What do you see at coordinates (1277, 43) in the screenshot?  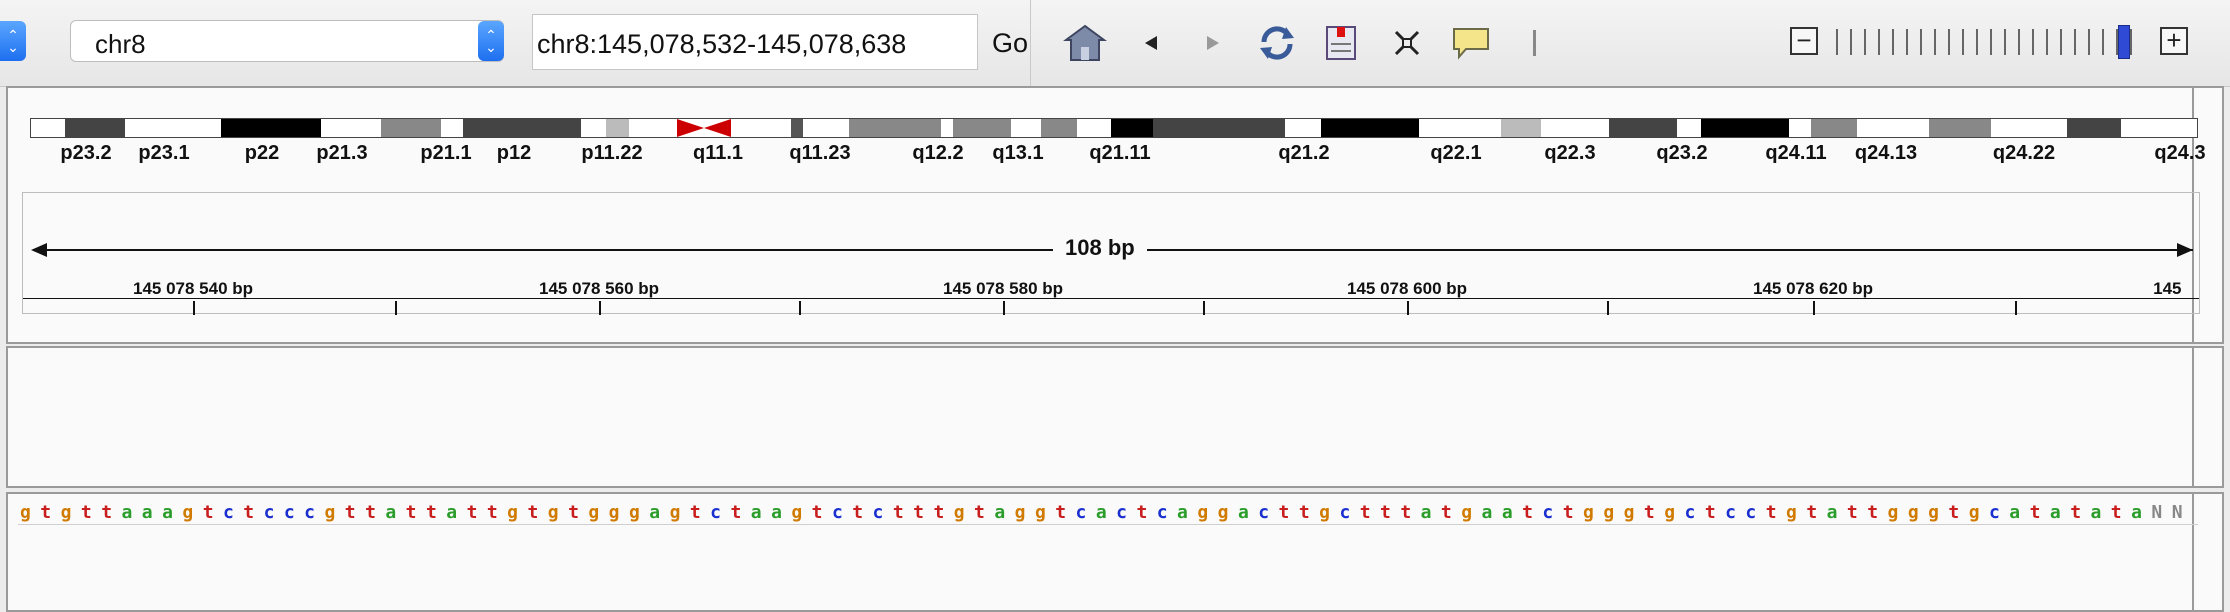 I see `refresh-icon` at bounding box center [1277, 43].